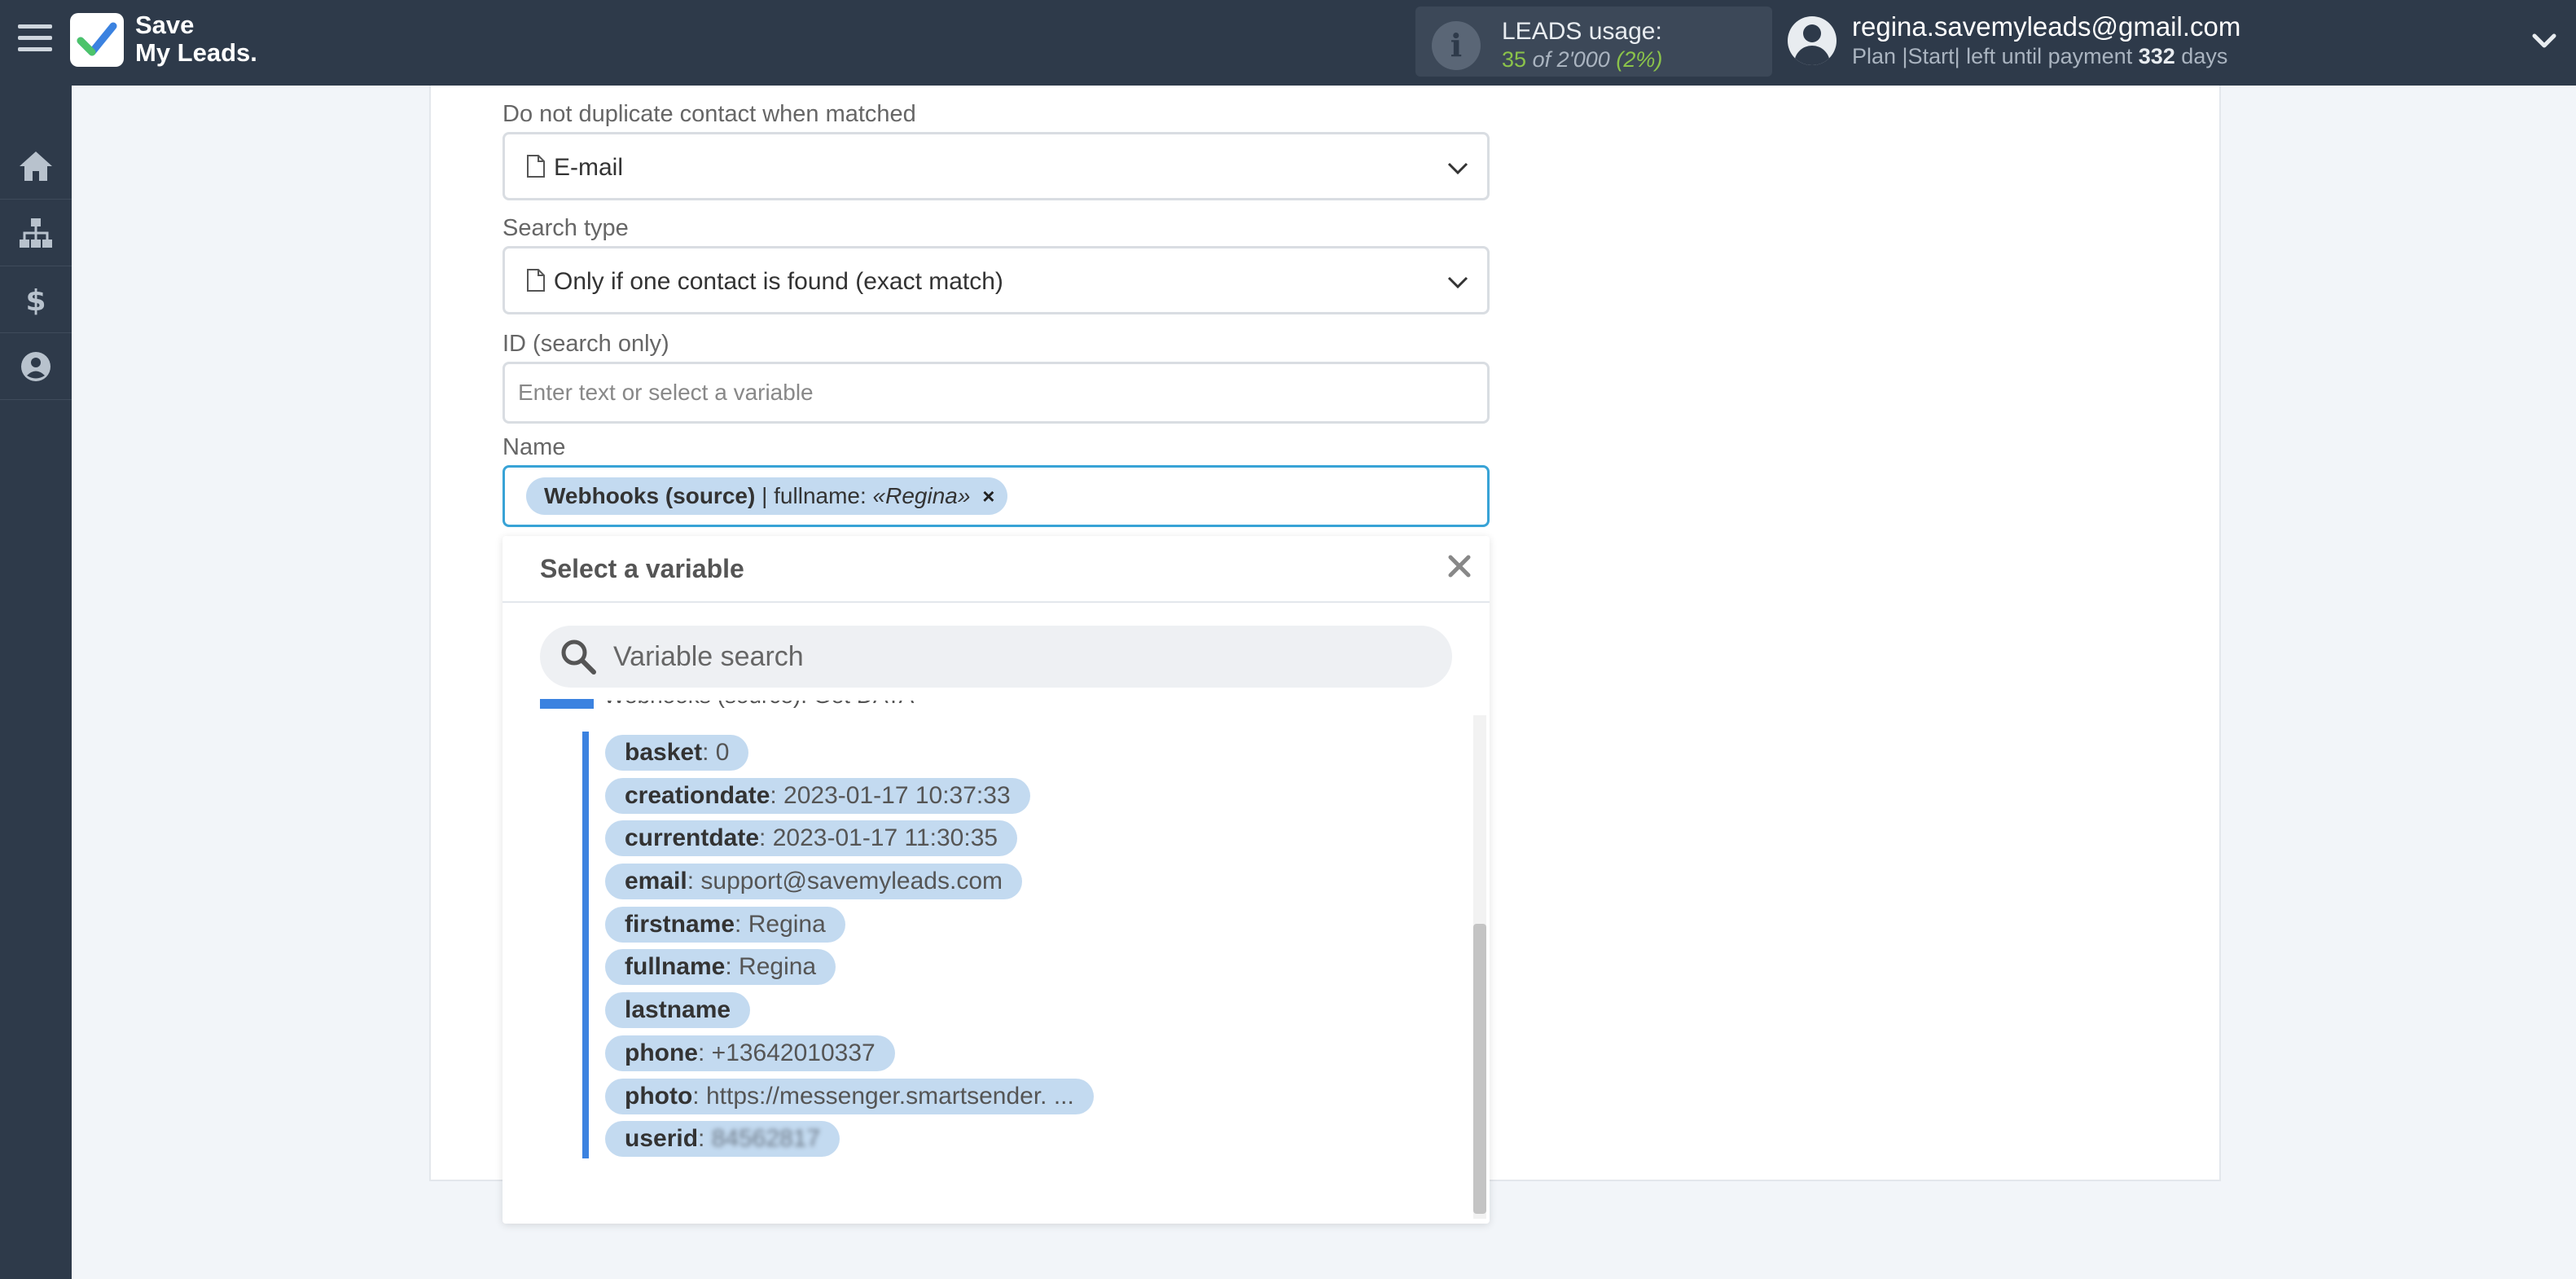  I want to click on sidebar-item-billing: $, so click(36, 299).